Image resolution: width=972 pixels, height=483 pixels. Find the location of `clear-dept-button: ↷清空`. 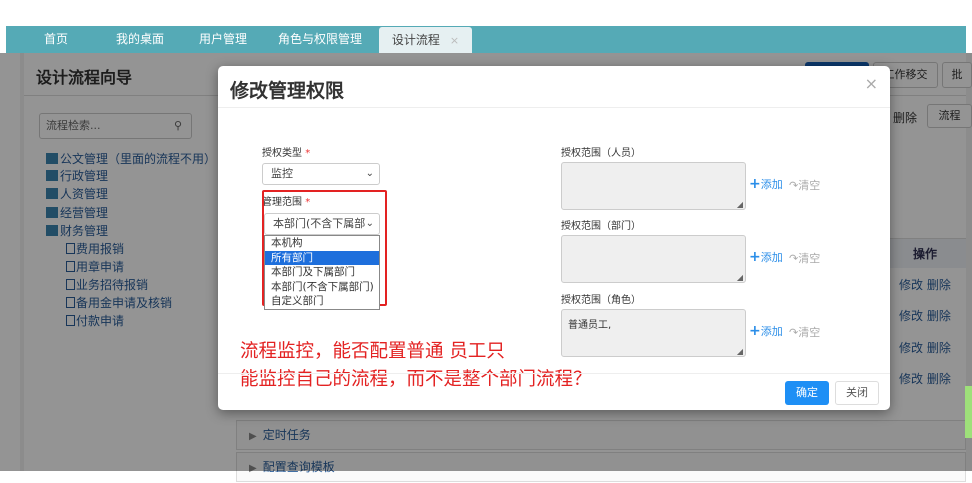

clear-dept-button: ↷清空 is located at coordinates (804, 258).